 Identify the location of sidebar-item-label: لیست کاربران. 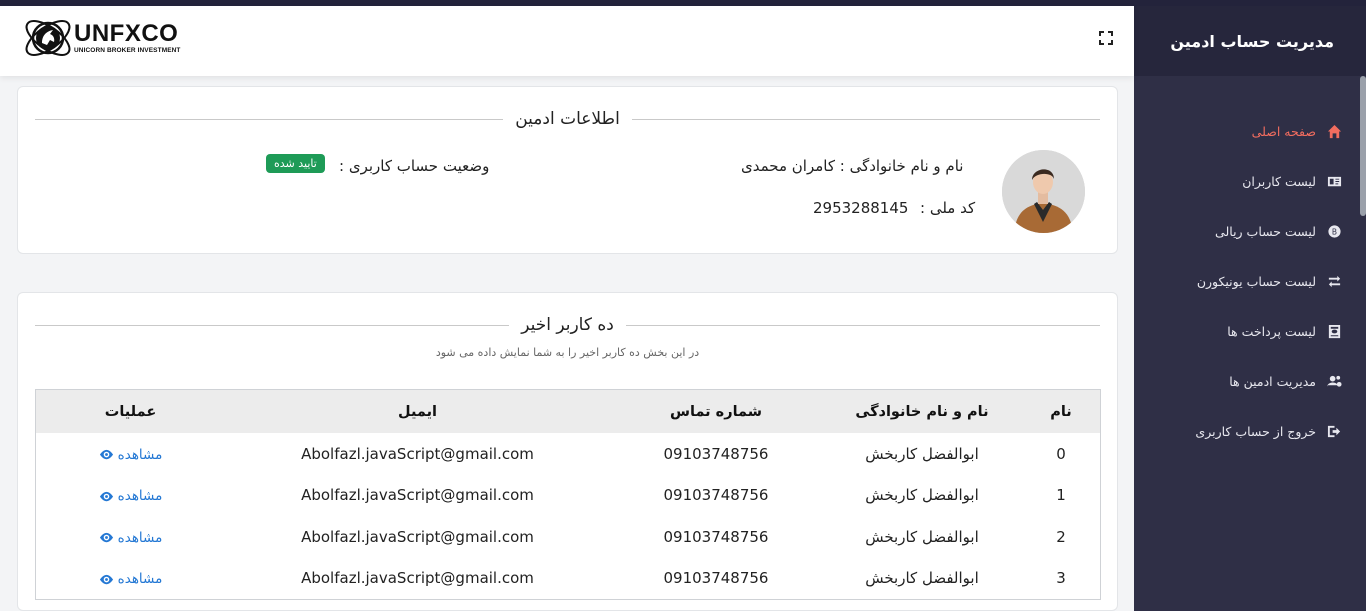
(1279, 181).